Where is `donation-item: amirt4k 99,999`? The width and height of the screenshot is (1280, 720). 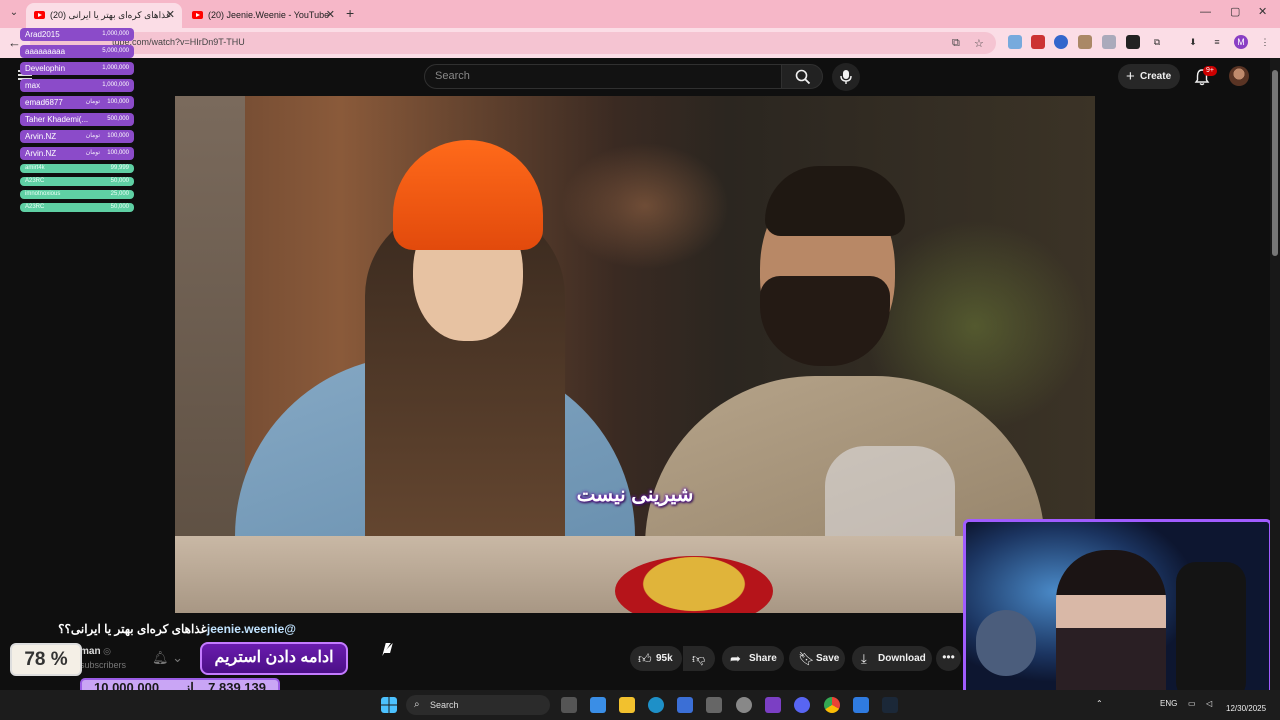 donation-item: amirt4k 99,999 is located at coordinates (77, 168).